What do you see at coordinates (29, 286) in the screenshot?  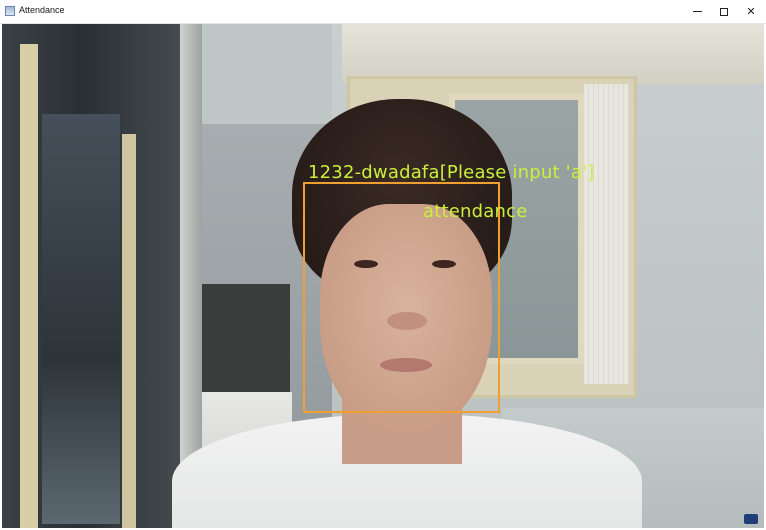 I see `cabinet-frame` at bounding box center [29, 286].